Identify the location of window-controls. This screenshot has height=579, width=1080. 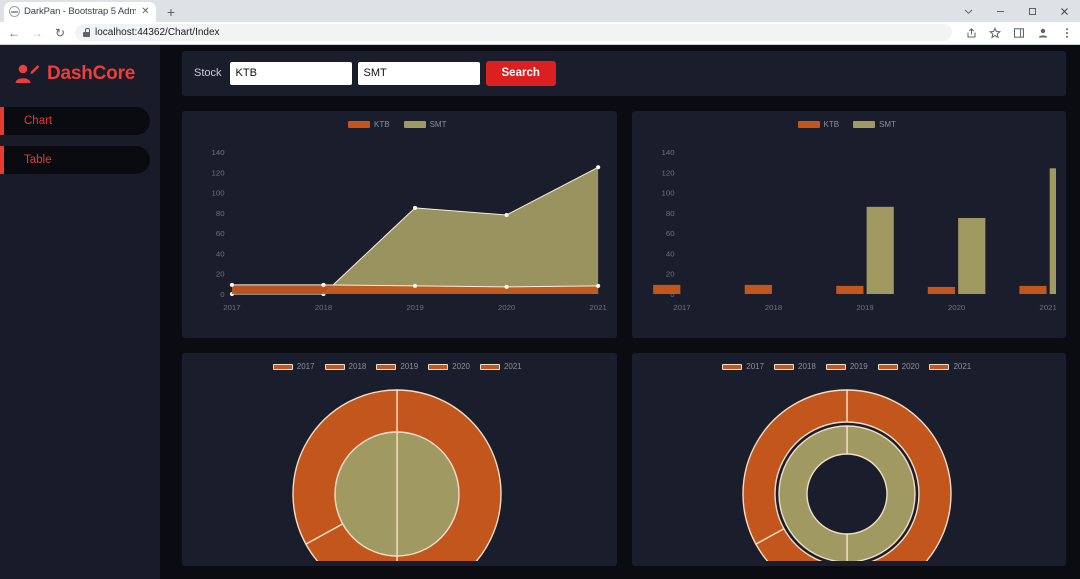
(1016, 11).